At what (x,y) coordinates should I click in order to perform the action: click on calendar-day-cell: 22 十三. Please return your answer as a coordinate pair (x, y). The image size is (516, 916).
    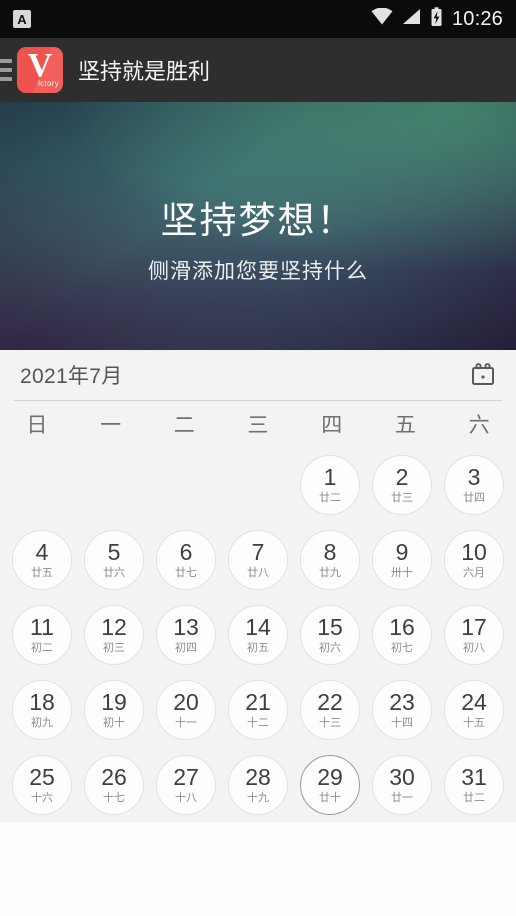
    Looking at the image, I should click on (330, 709).